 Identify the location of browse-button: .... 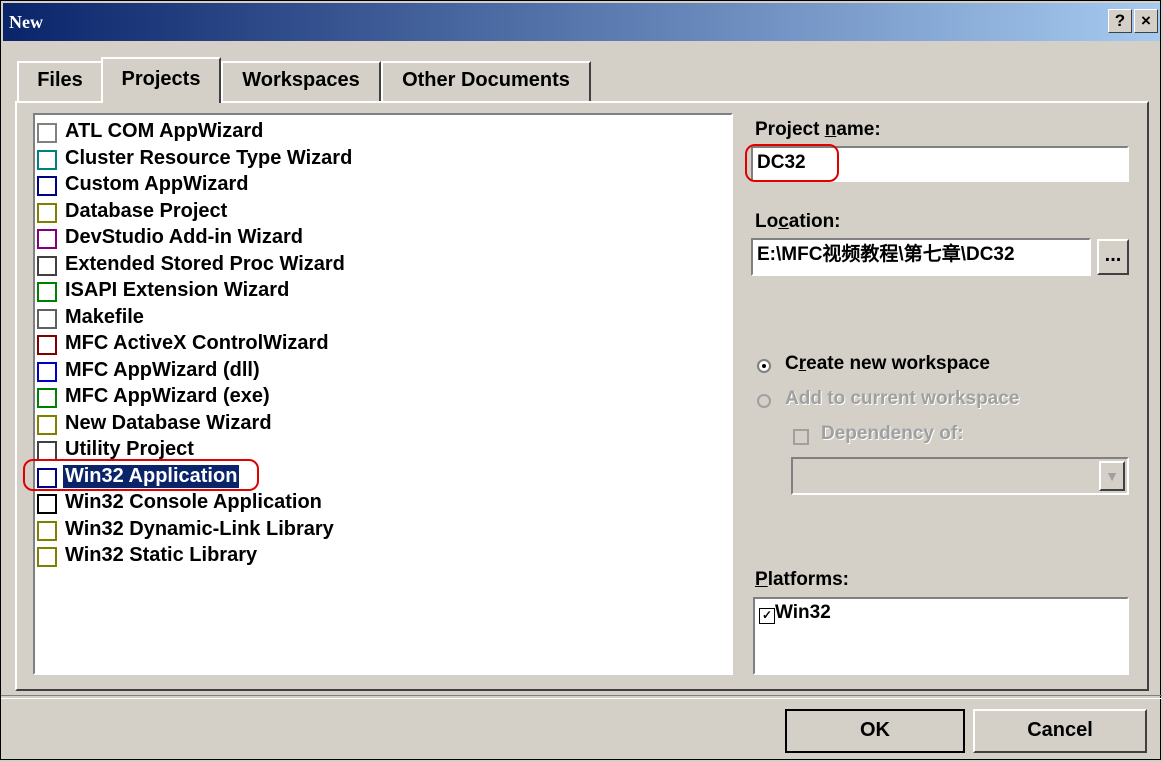
(1113, 257).